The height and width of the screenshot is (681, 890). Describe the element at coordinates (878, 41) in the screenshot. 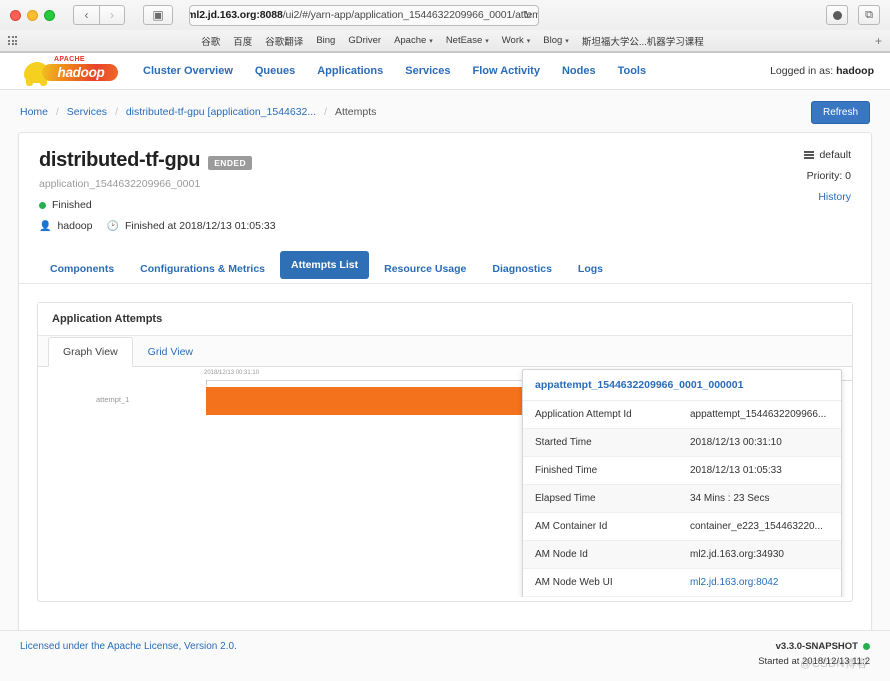

I see `new-tab-button: +` at that location.